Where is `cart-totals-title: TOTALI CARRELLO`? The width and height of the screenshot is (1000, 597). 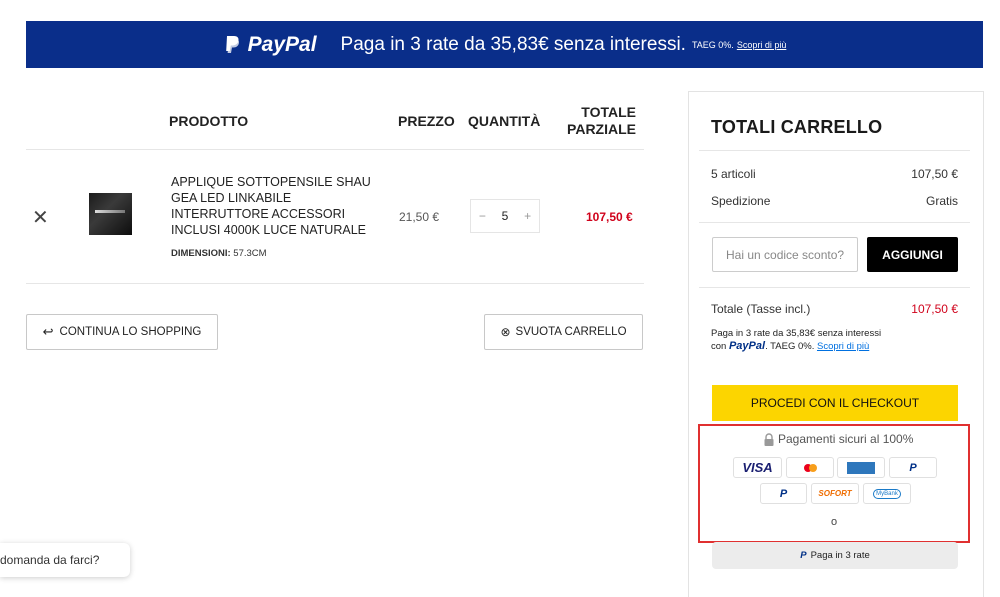 cart-totals-title: TOTALI CARRELLO is located at coordinates (797, 127).